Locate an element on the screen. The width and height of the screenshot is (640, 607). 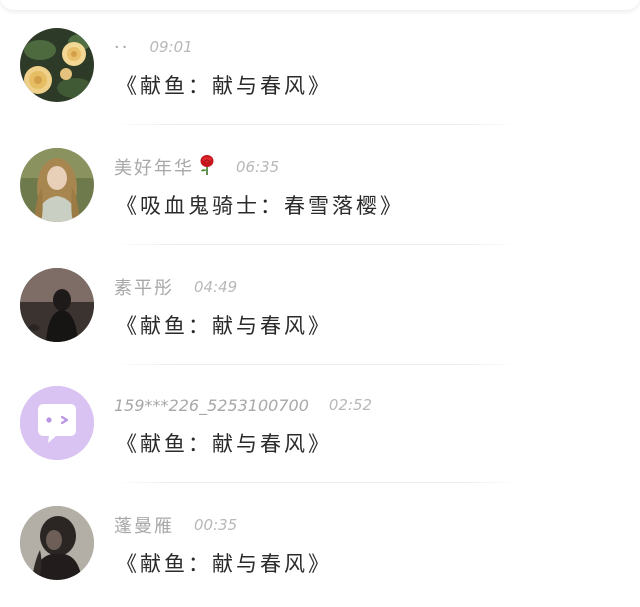
comment-text: 《吸血鬼骑士：春雪落樱》 is located at coordinates (260, 205).